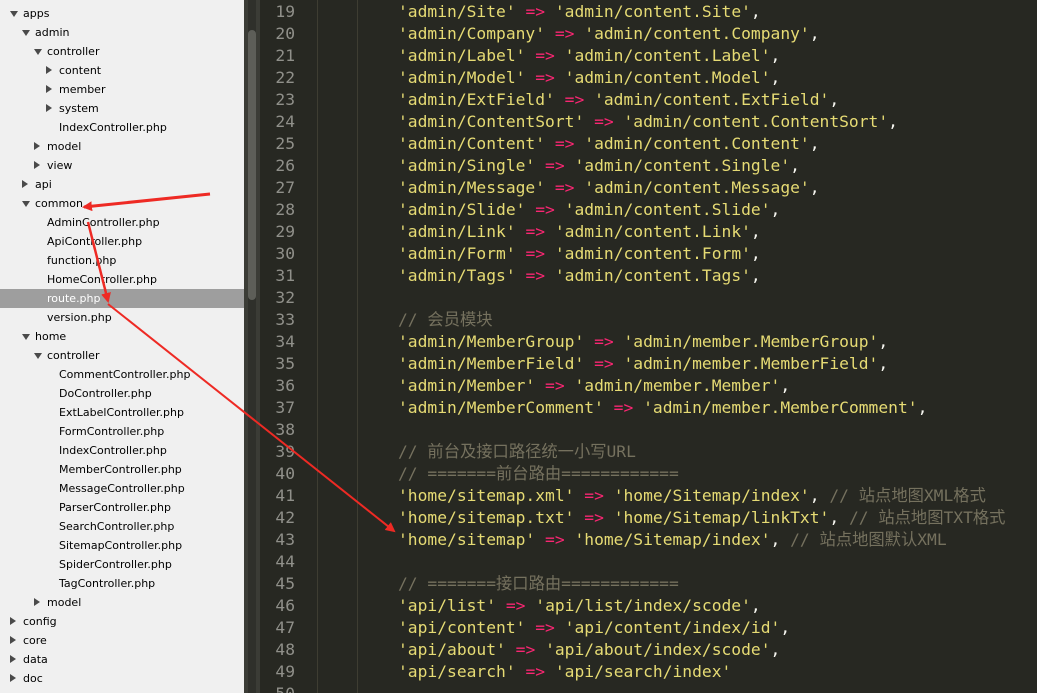 This screenshot has height=693, width=1037. Describe the element at coordinates (122, 659) in the screenshot. I see `tree-folder-item: data` at that location.